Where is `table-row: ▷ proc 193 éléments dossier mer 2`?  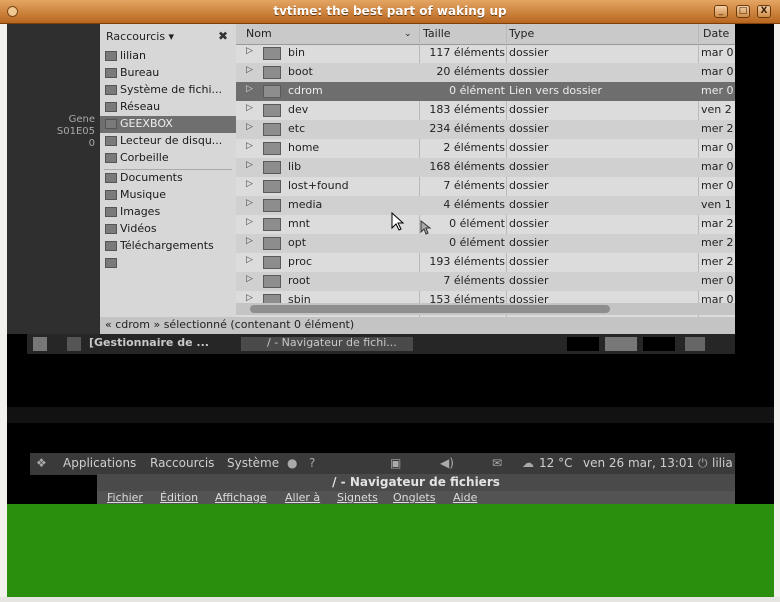 table-row: ▷ proc 193 éléments dossier mer 2 is located at coordinates (485, 262).